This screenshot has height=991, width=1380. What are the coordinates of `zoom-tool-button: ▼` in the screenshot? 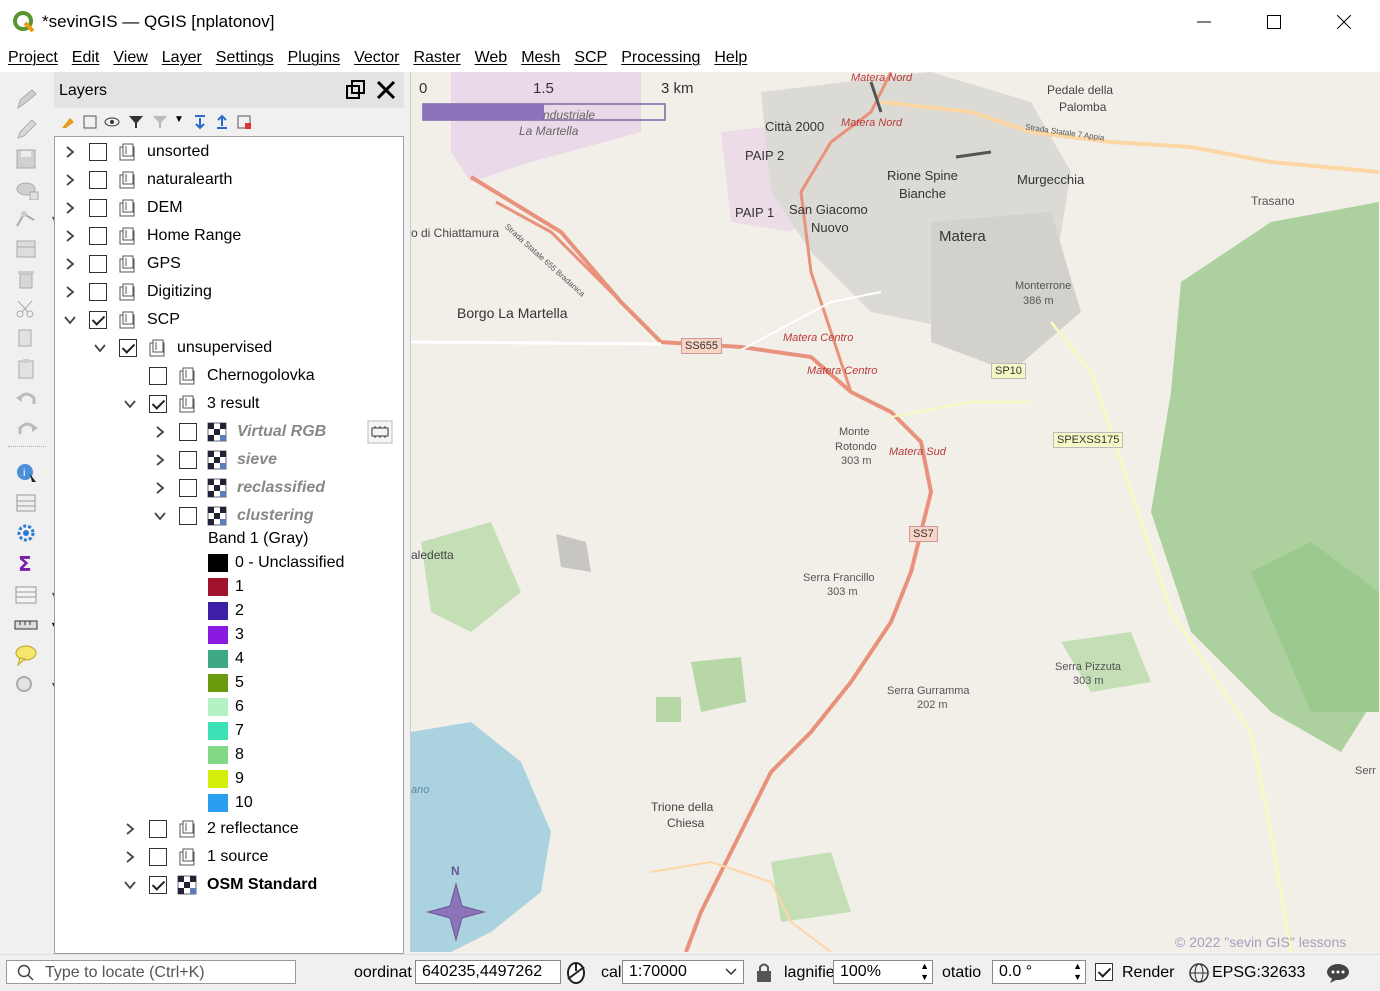 It's located at (36, 685).